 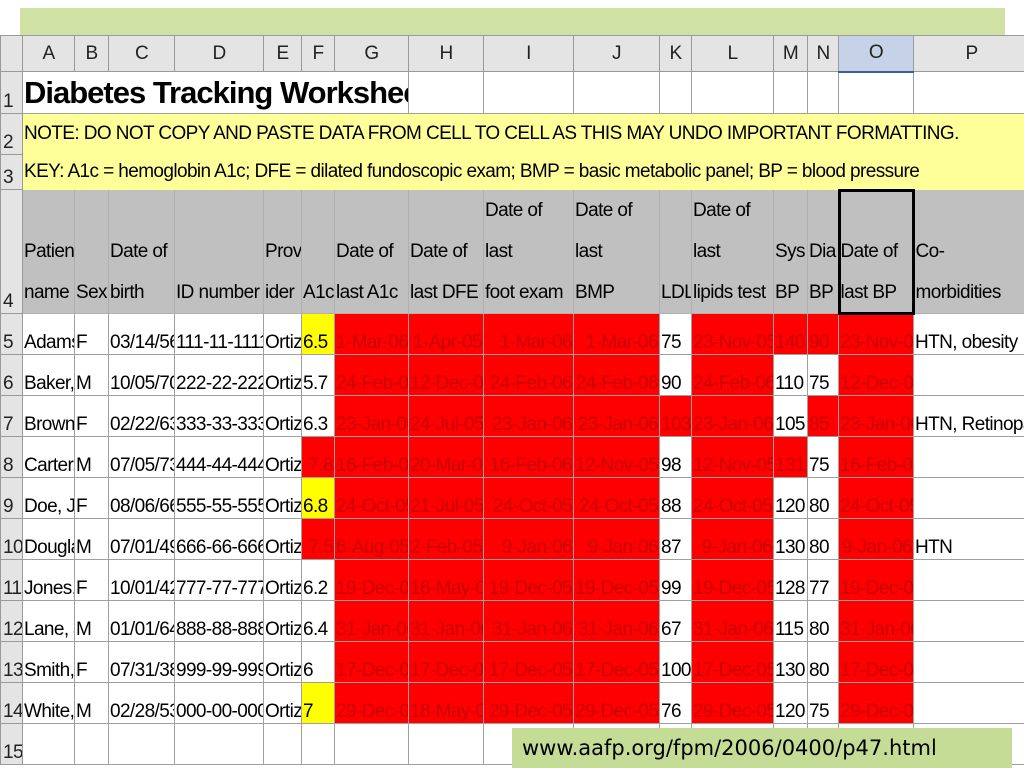 What do you see at coordinates (876, 539) in the screenshot?
I see `data-cell: 9-Jan-06` at bounding box center [876, 539].